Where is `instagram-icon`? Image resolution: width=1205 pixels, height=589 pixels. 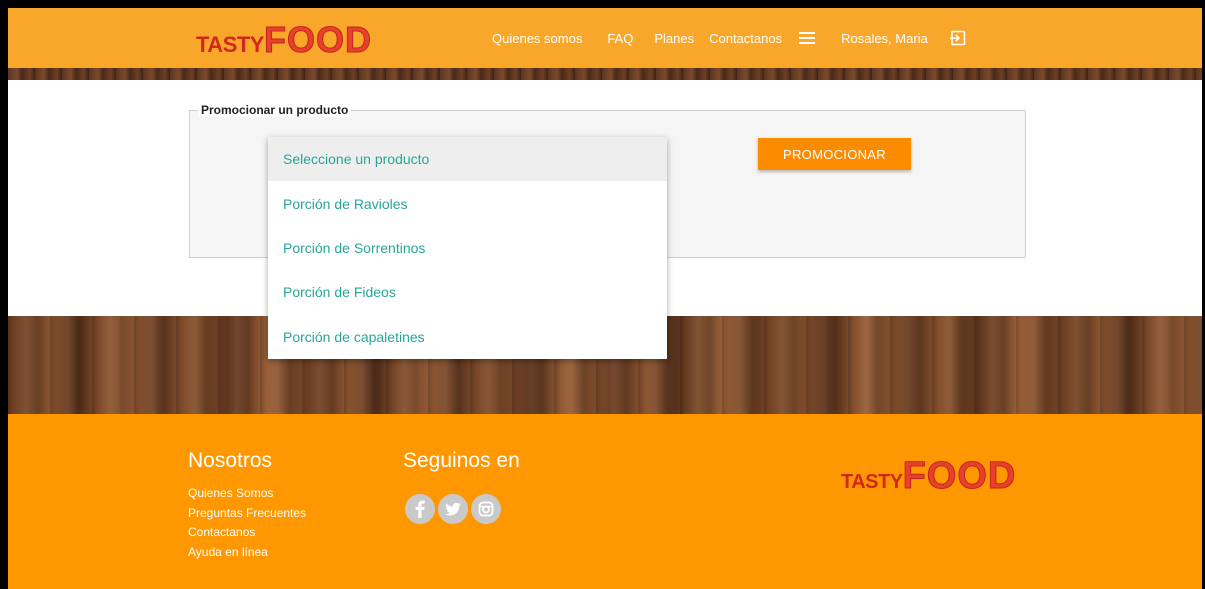
instagram-icon is located at coordinates (486, 509).